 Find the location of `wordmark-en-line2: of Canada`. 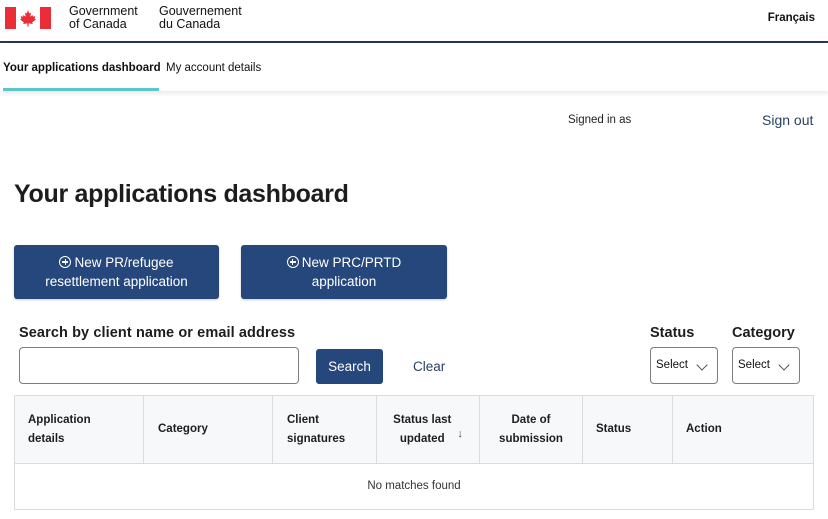

wordmark-en-line2: of Canada is located at coordinates (98, 23).